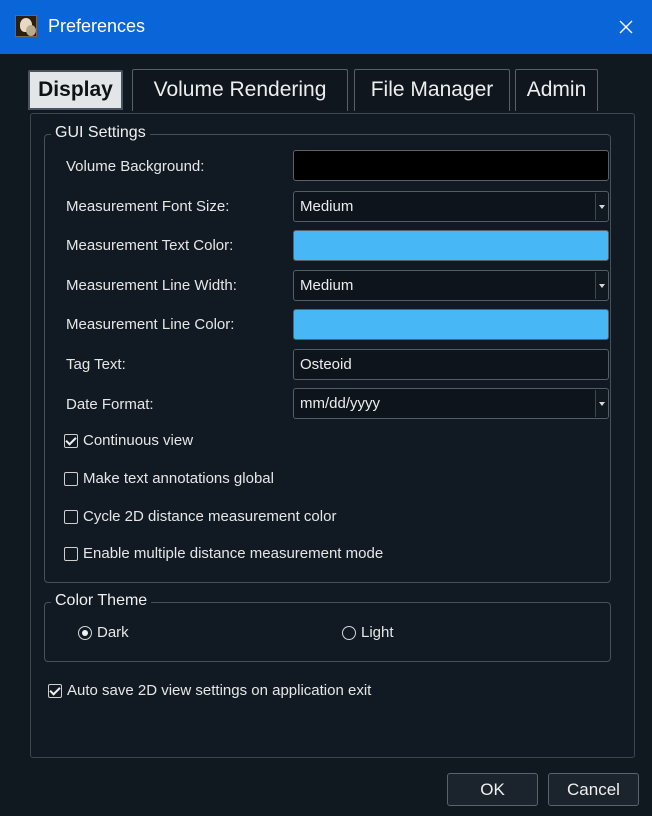 This screenshot has height=816, width=652. What do you see at coordinates (492, 789) in the screenshot?
I see `ok-button: OK` at bounding box center [492, 789].